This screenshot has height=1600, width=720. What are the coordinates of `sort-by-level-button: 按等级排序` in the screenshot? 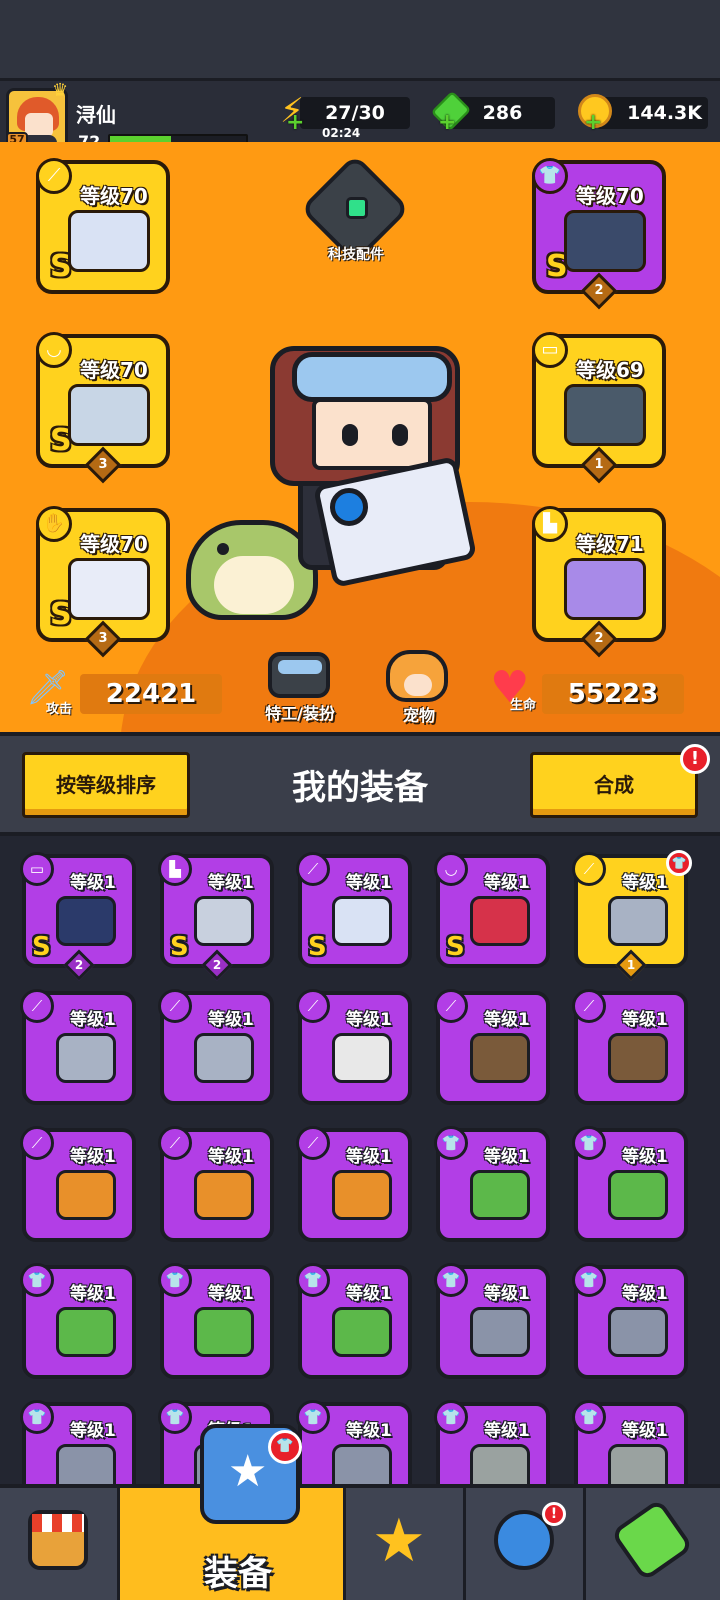 It's located at (106, 785).